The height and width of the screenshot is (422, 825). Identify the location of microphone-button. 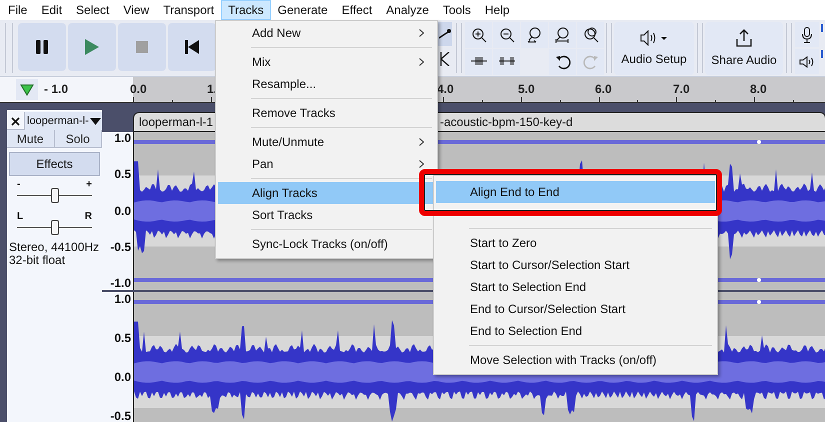
(807, 34).